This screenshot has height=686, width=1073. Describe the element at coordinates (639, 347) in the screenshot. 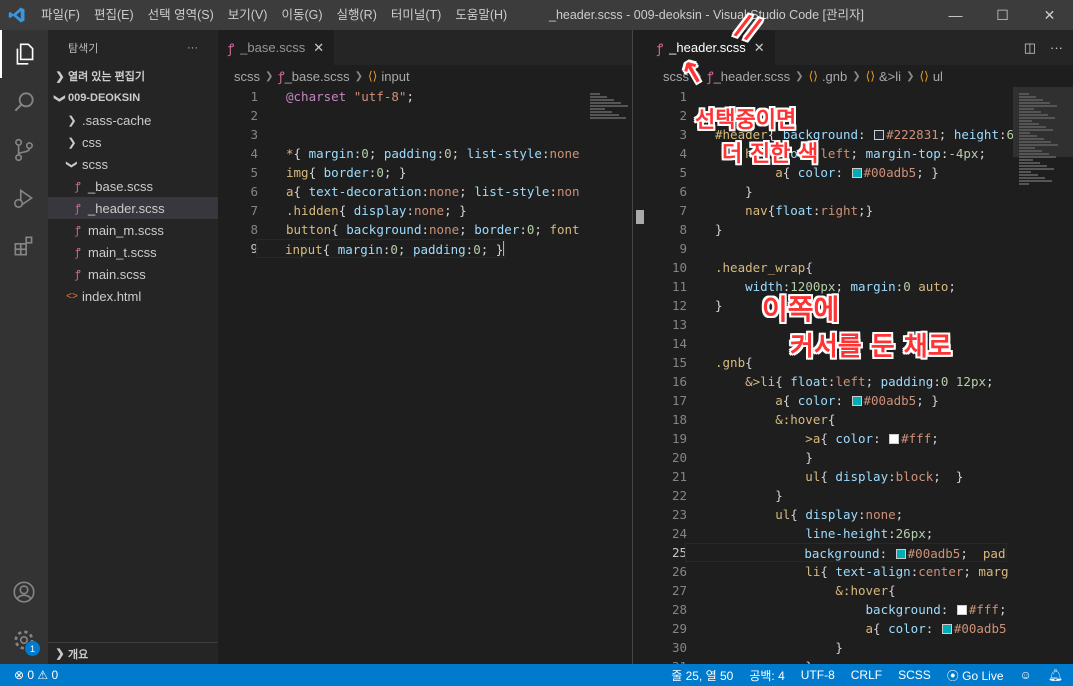

I see `editor-divider` at that location.